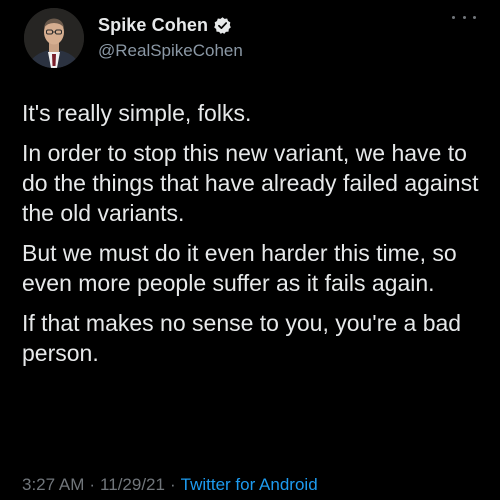 This screenshot has height=500, width=500. I want to click on tweet-paragraph: It's really simple, folks., so click(137, 113).